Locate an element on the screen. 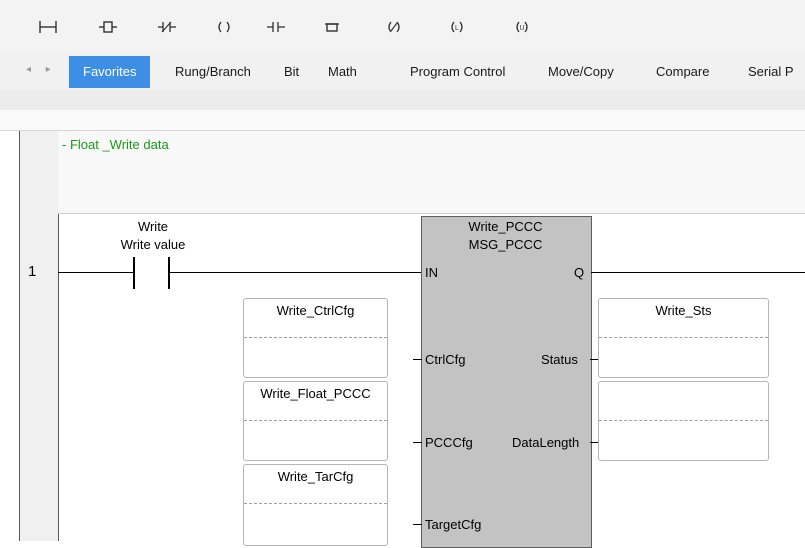  left-power-rail is located at coordinates (39, 336).